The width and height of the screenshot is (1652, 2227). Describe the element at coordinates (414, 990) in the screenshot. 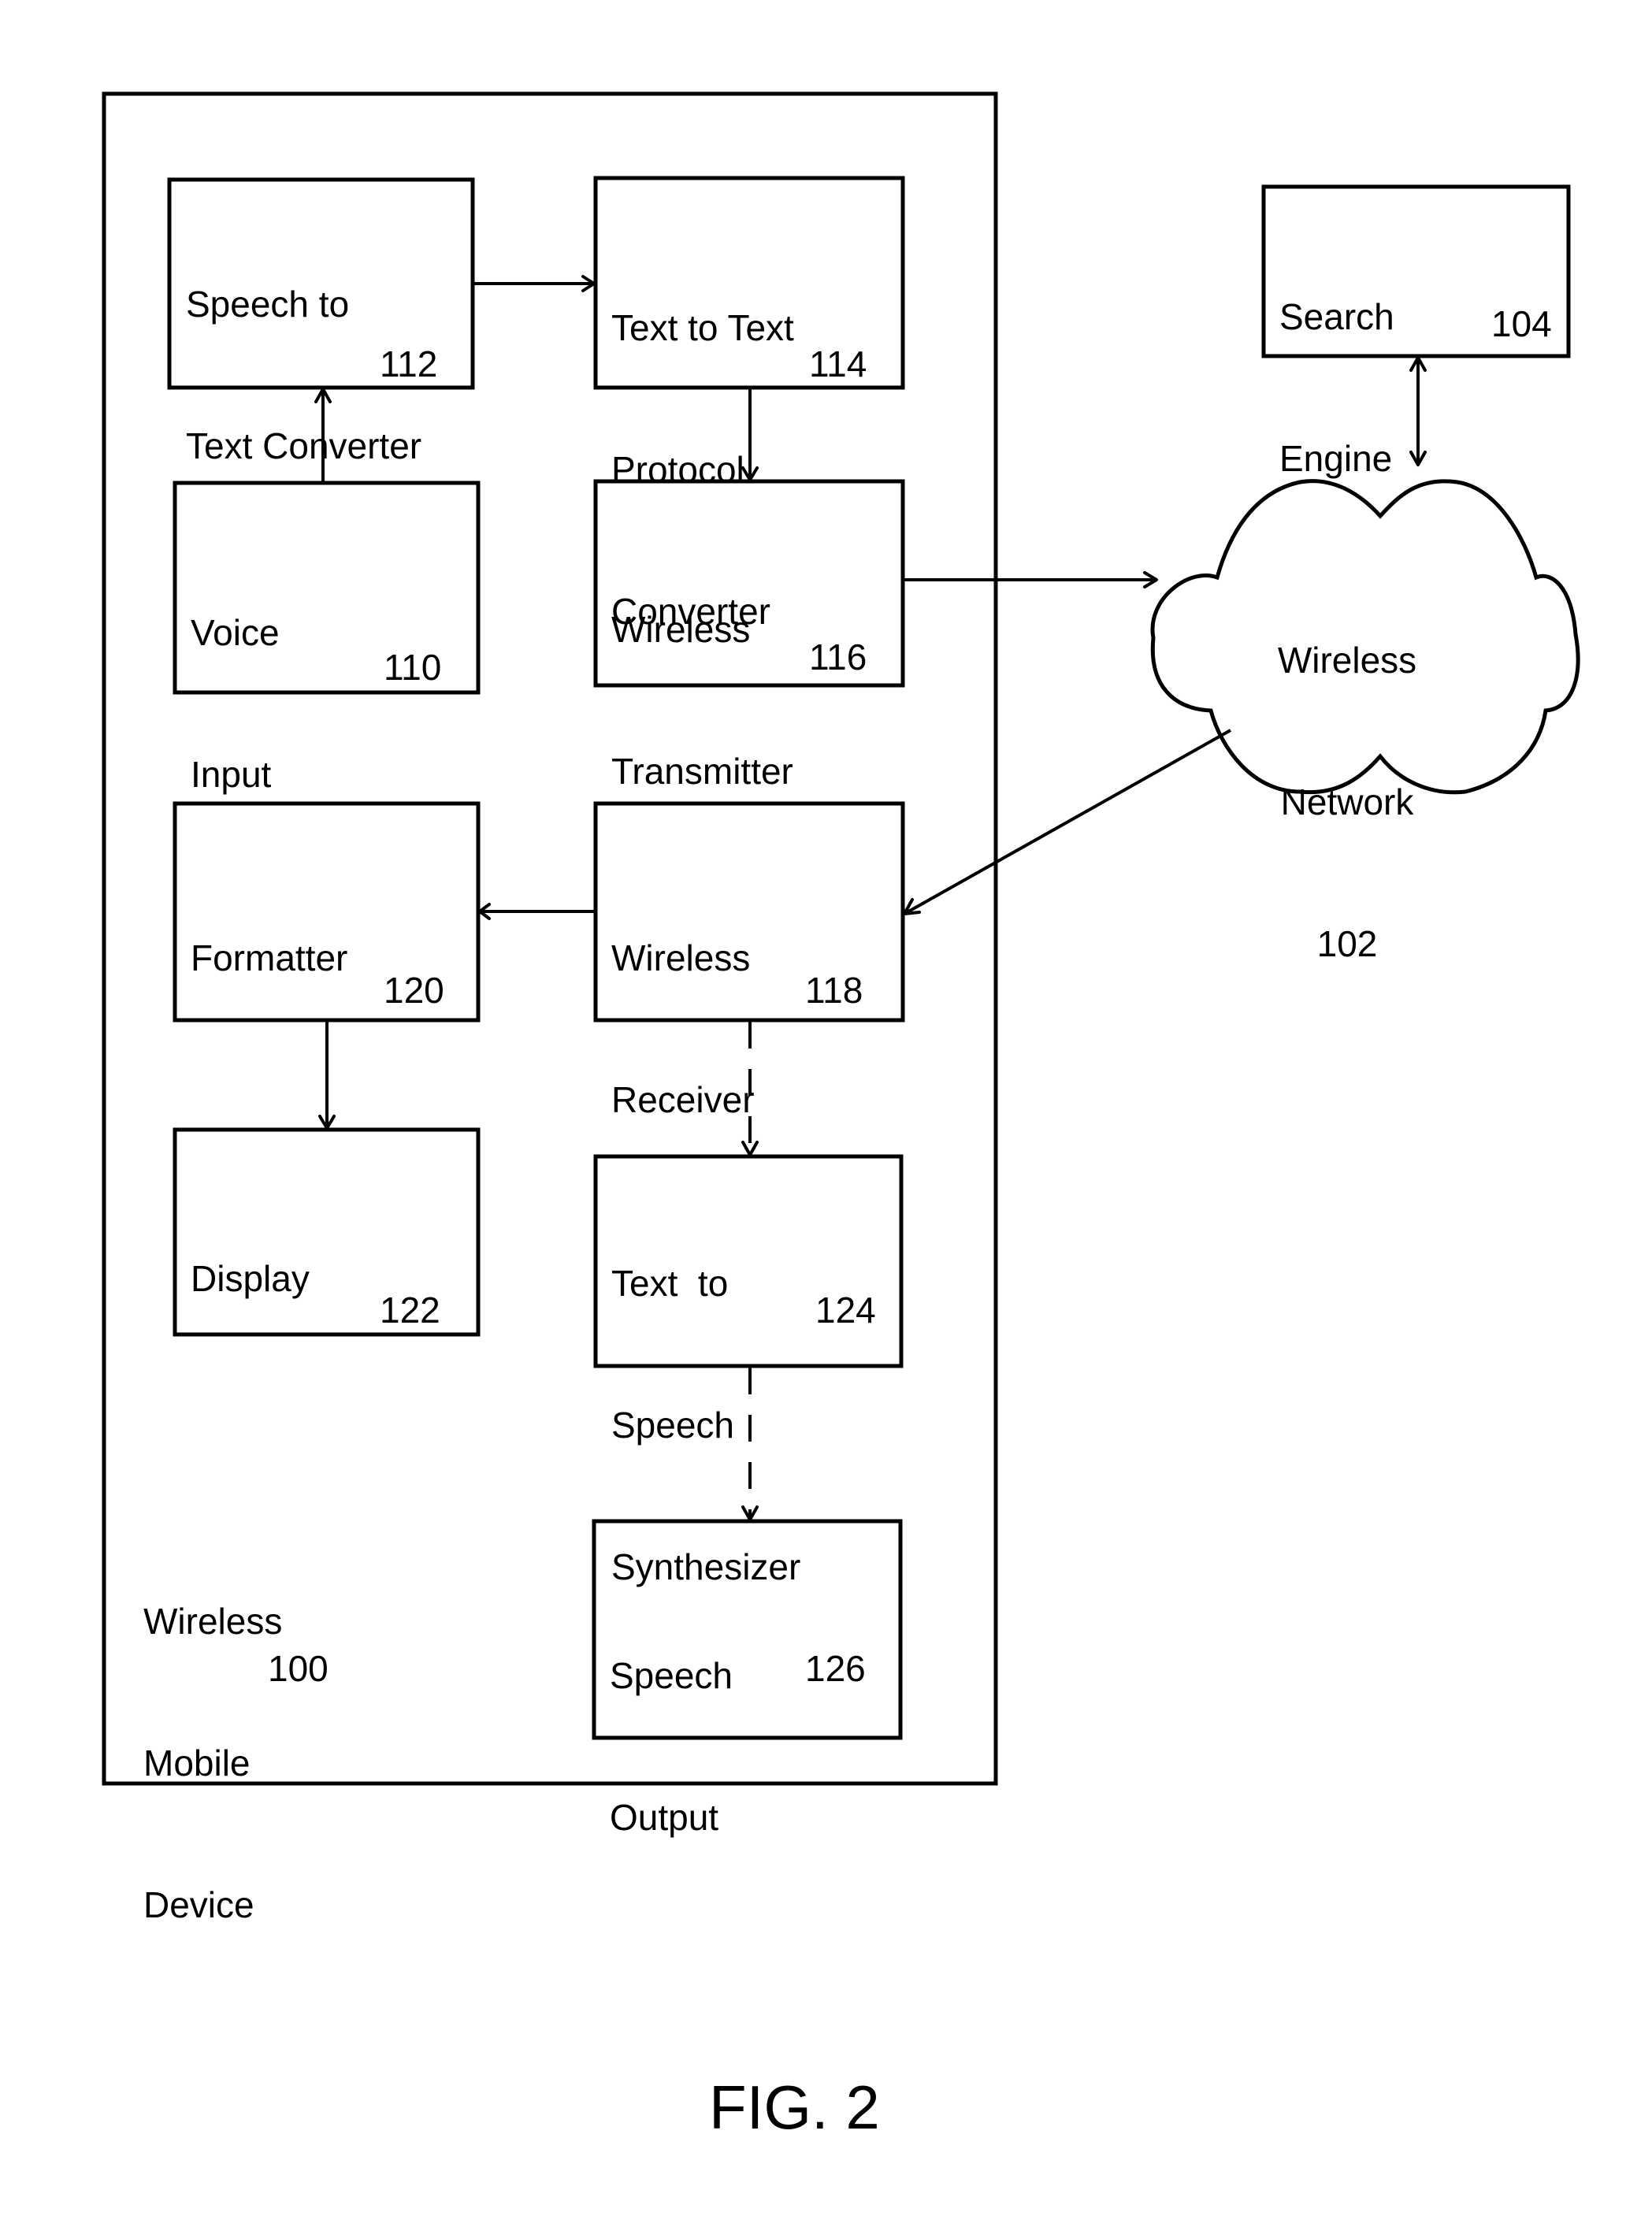

I see `ref-120: 120` at that location.